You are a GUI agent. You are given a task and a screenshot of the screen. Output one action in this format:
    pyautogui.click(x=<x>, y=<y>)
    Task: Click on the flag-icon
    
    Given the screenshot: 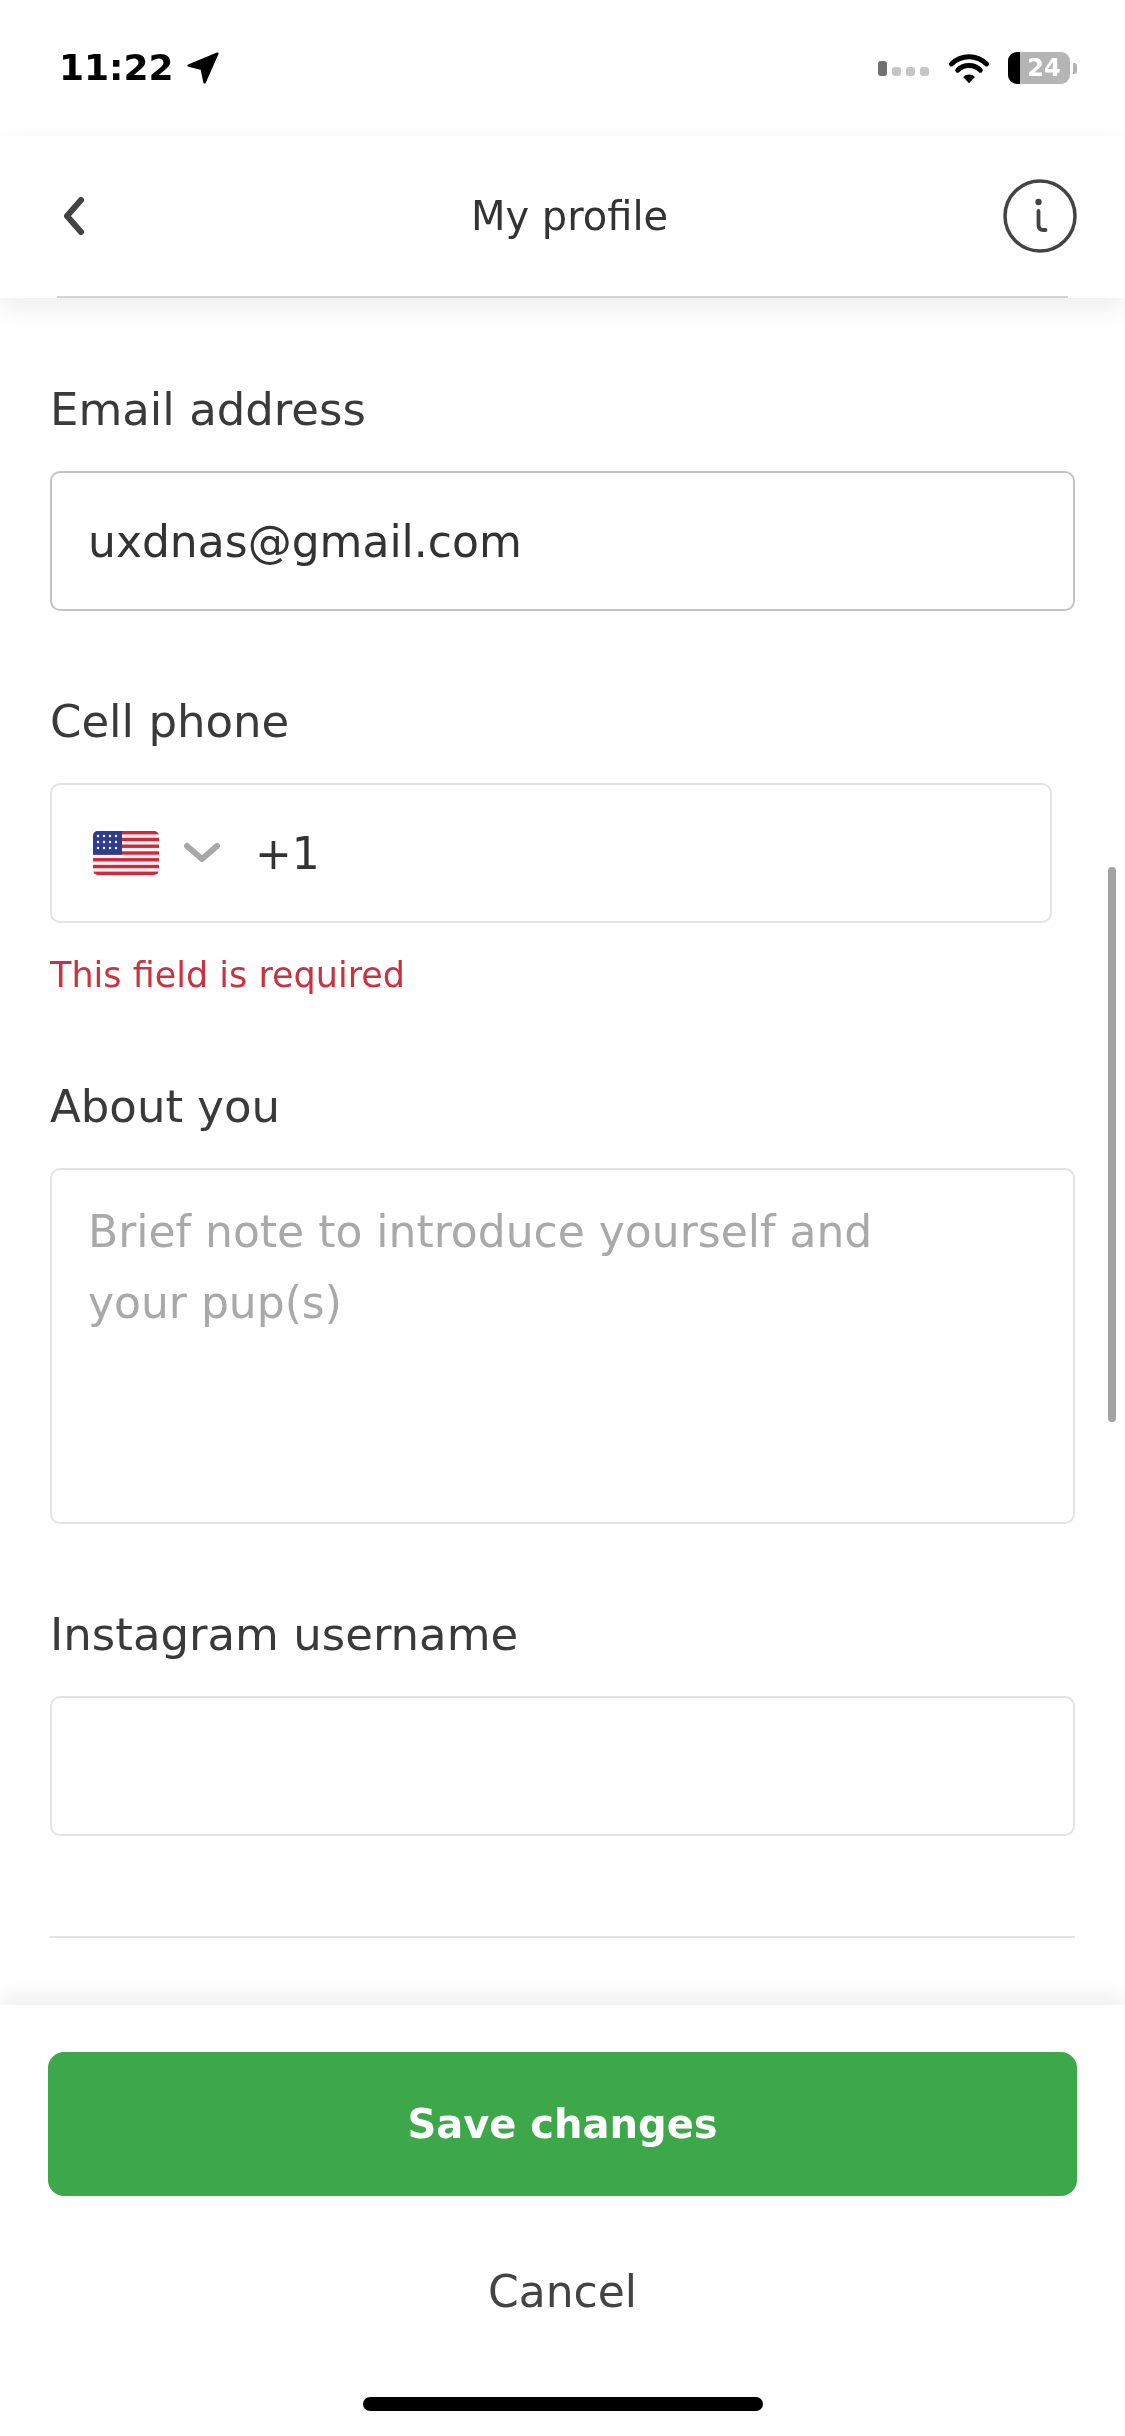 What is the action you would take?
    pyautogui.click(x=126, y=853)
    